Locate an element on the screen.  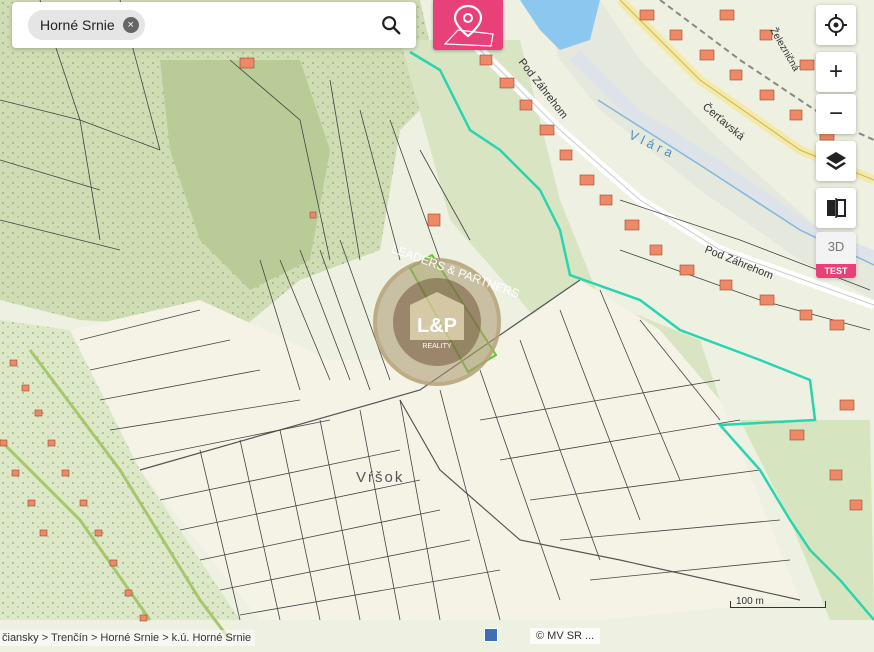
zoom-out-button: − is located at coordinates (836, 114).